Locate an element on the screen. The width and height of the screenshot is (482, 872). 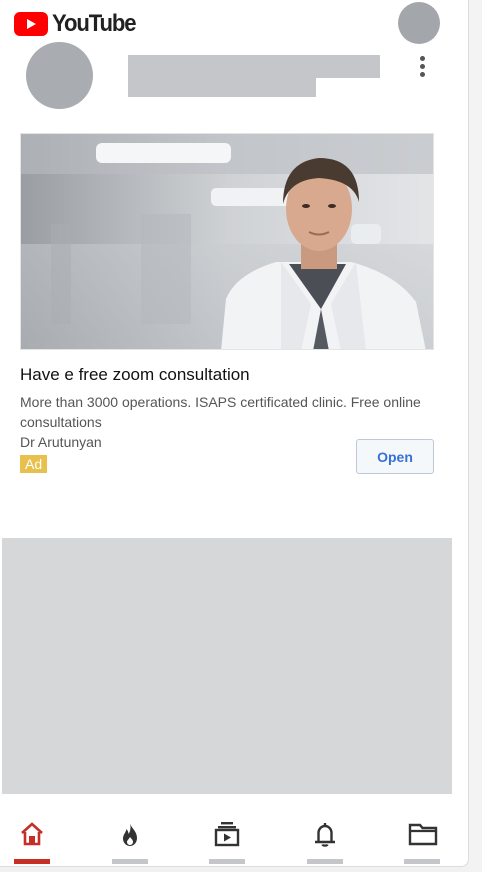
home-icon is located at coordinates (32, 834).